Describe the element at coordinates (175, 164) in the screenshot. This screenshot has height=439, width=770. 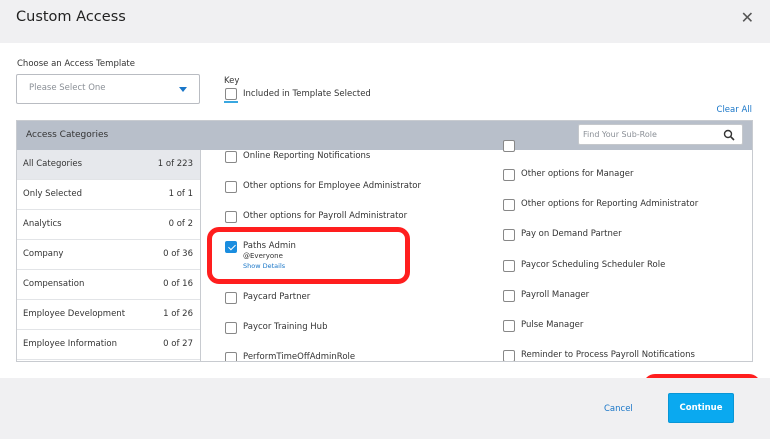
I see `category-count: 1 of 223` at that location.